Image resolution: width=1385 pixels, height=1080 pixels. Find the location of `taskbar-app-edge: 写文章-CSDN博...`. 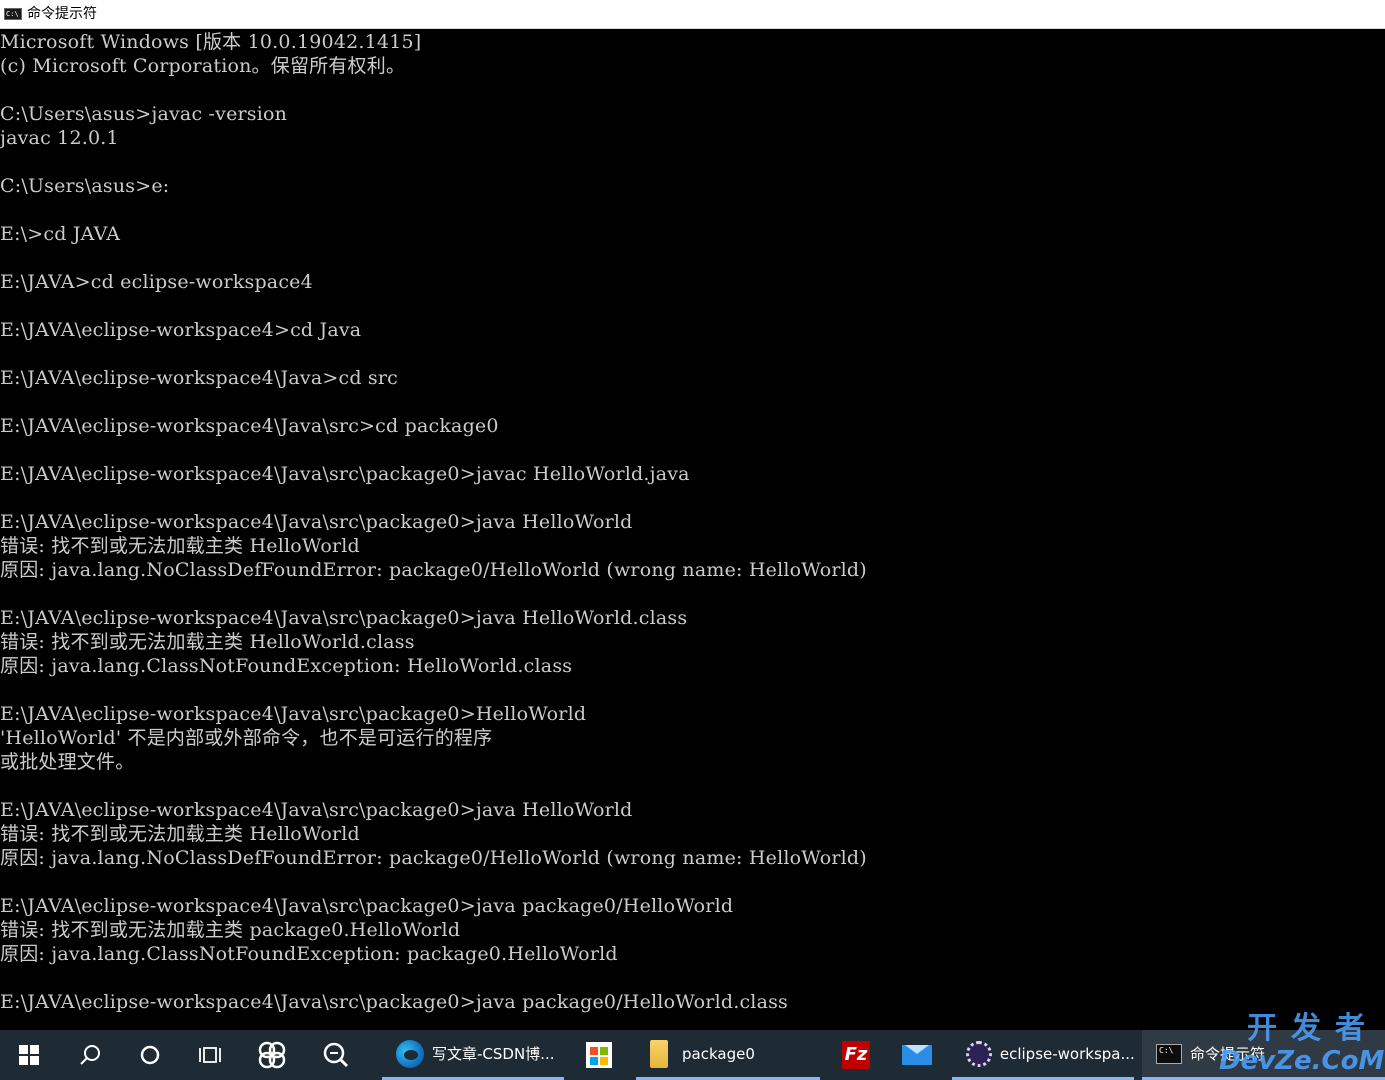

taskbar-app-edge: 写文章-CSDN博... is located at coordinates (473, 1055).